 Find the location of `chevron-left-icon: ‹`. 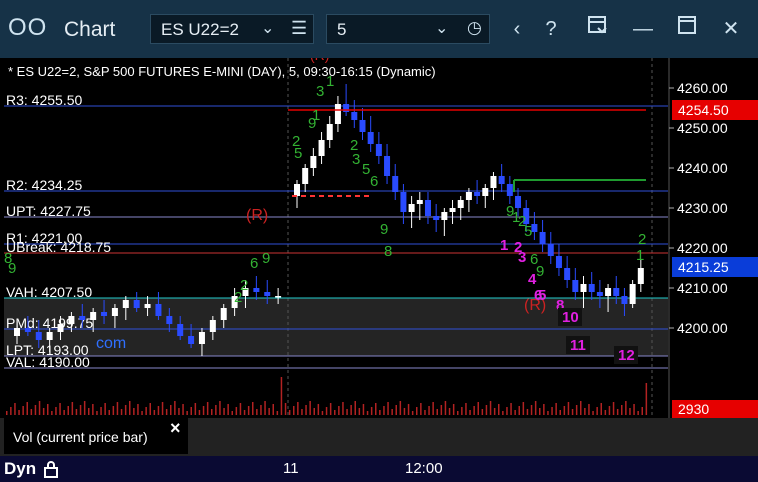

chevron-left-icon: ‹ is located at coordinates (517, 29).